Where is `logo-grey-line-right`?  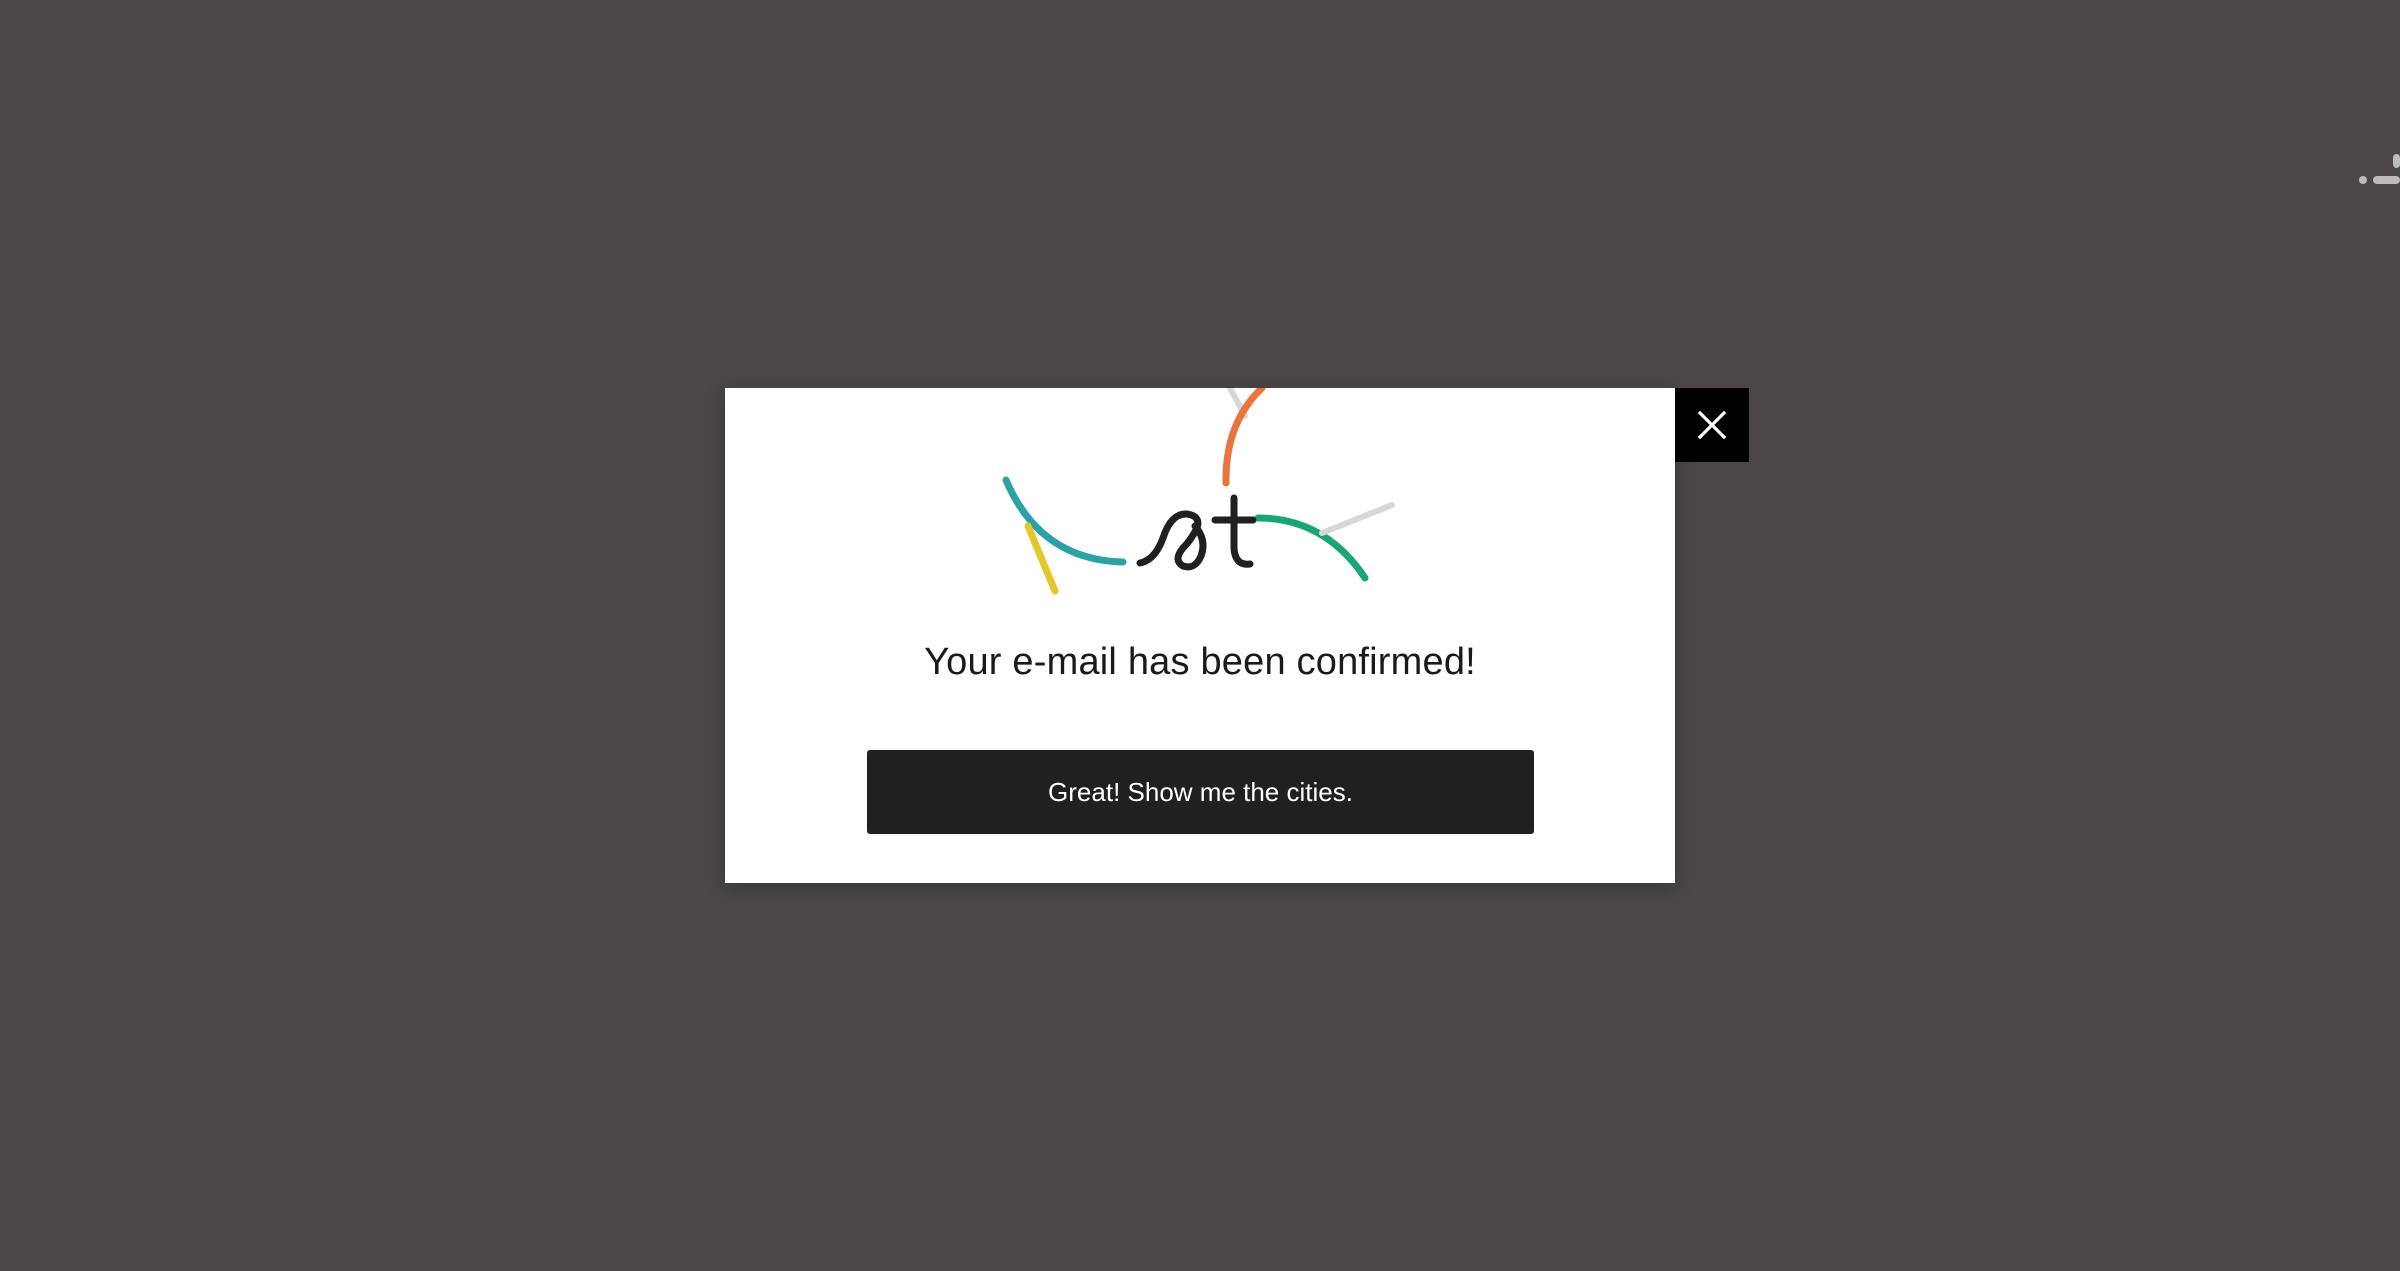 logo-grey-line-right is located at coordinates (1357, 519).